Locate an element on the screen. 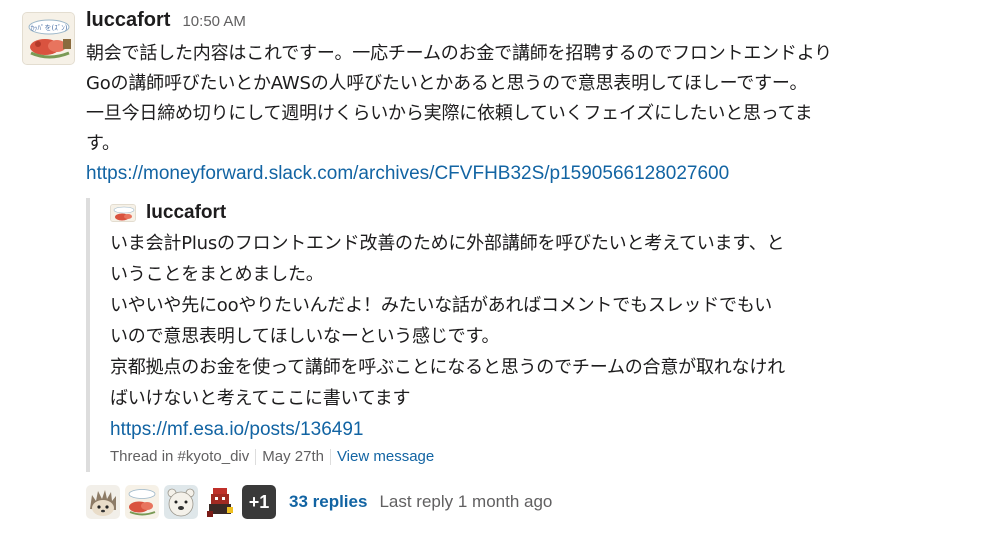 Image resolution: width=1000 pixels, height=535 pixels. shared-message-date: May 27th is located at coordinates (293, 456).